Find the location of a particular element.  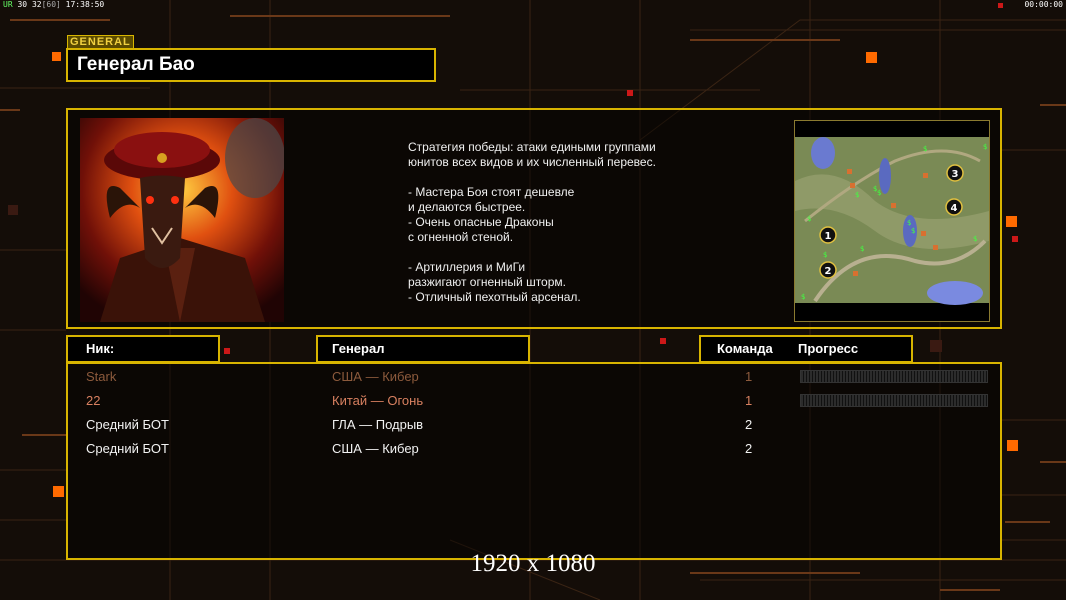

player-row: Stark США — Кибер 1 is located at coordinates (534, 377).